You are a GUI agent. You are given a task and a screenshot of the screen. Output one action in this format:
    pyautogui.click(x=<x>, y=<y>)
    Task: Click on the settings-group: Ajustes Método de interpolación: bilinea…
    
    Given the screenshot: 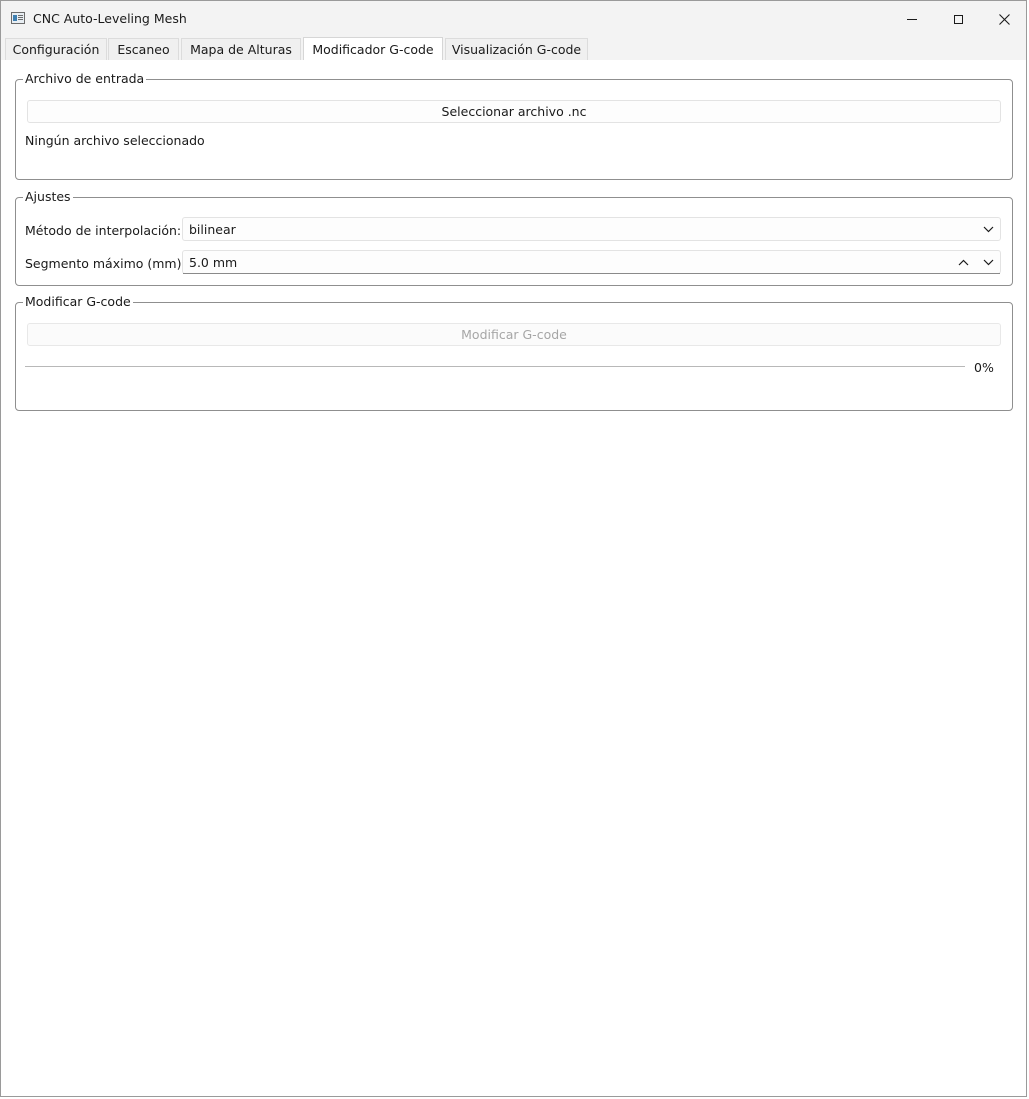 What is the action you would take?
    pyautogui.click(x=514, y=237)
    